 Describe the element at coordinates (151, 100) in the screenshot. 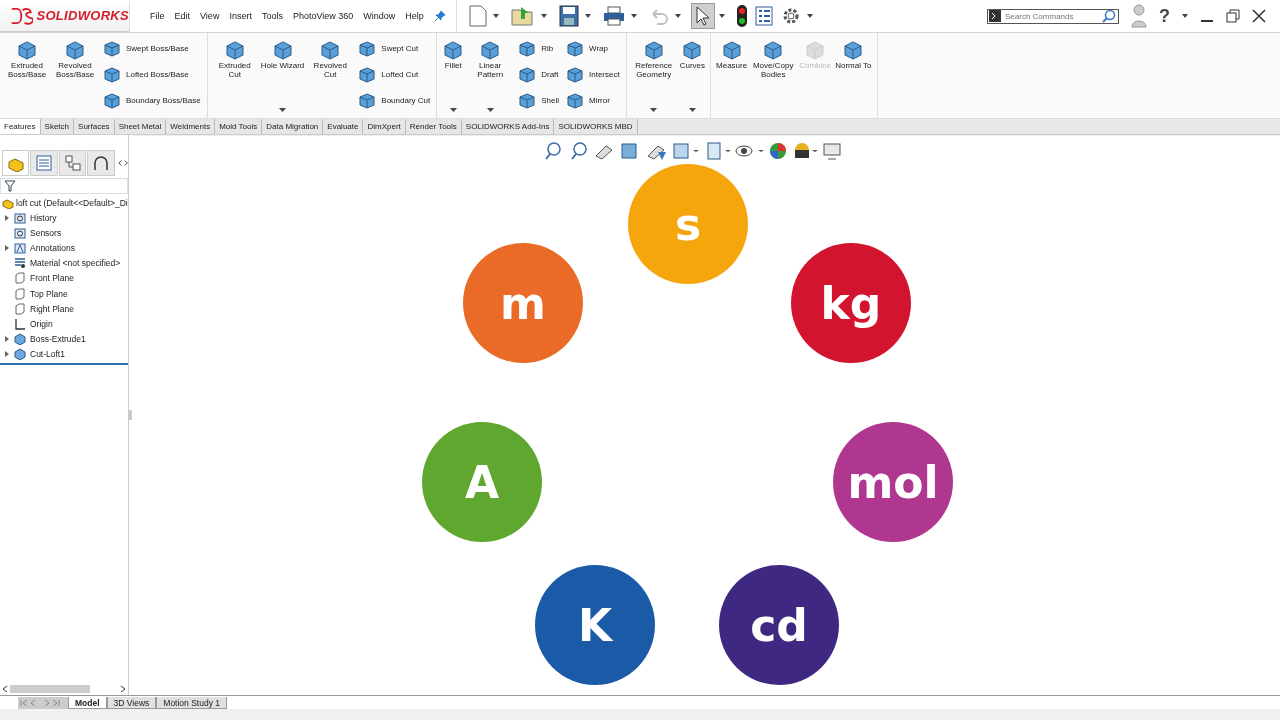

I see `ribbon-button: Boundary Boss/Base` at that location.